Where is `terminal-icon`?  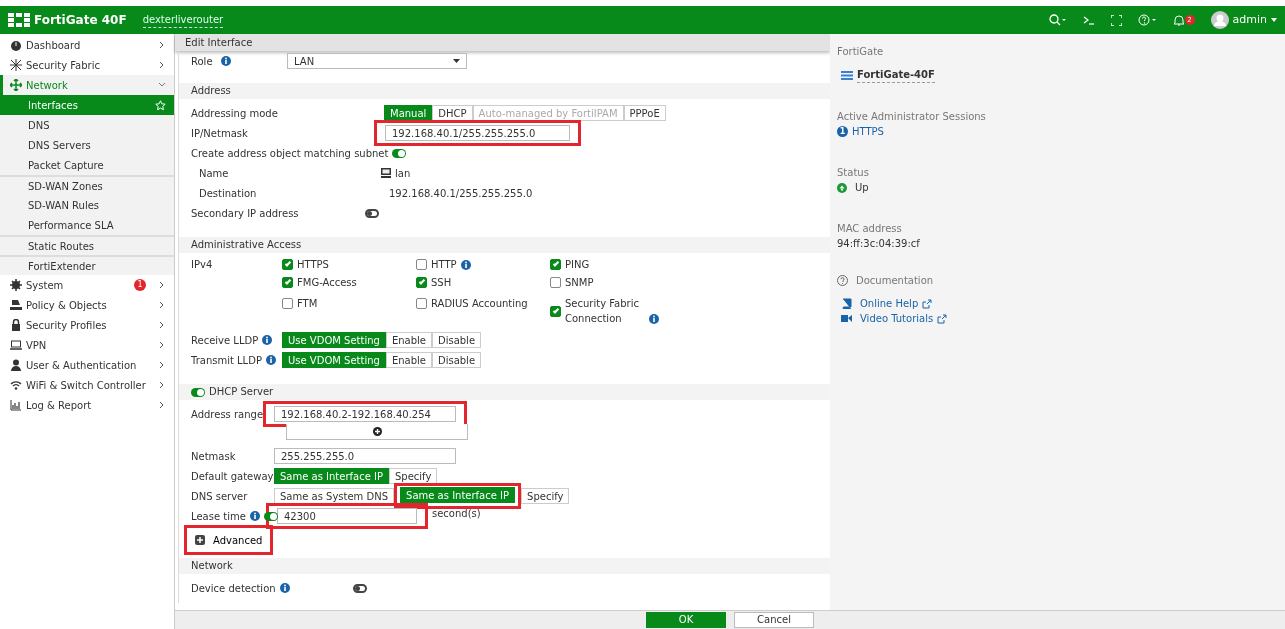
terminal-icon is located at coordinates (1088, 20).